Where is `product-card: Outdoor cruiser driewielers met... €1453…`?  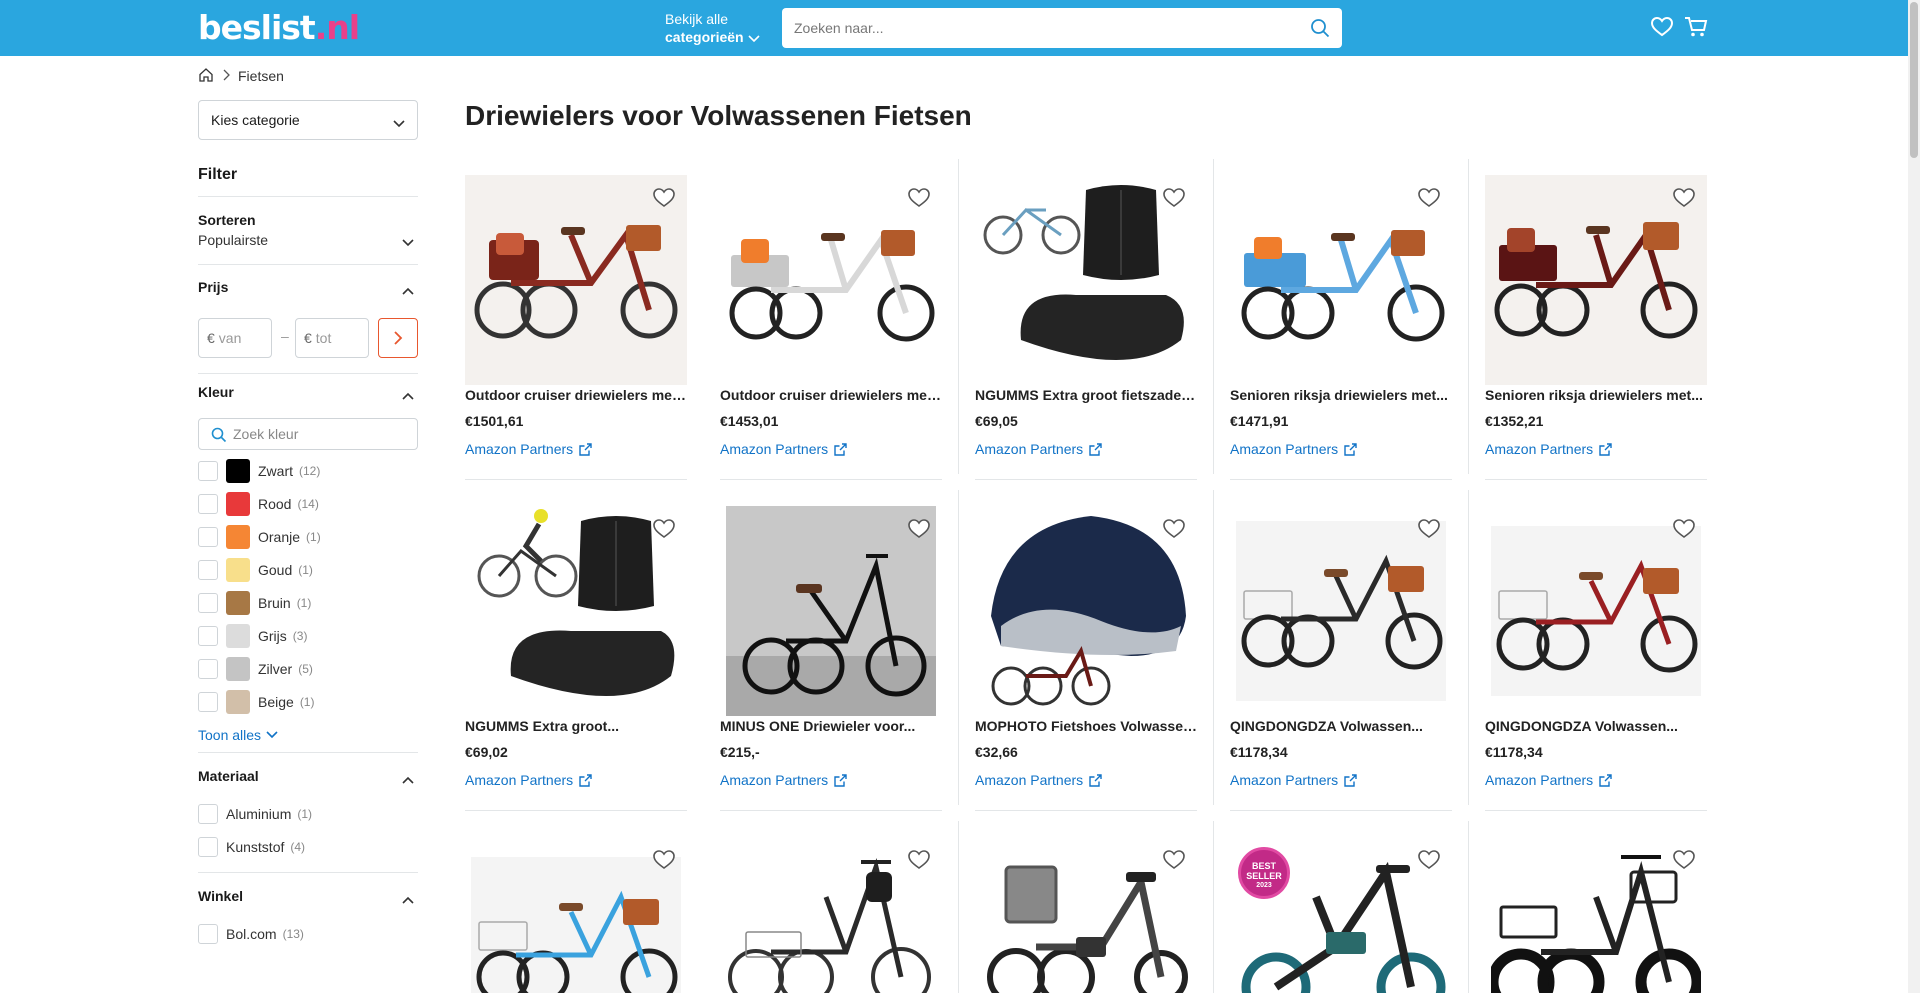 product-card: Outdoor cruiser driewielers met... €1453… is located at coordinates (831, 319).